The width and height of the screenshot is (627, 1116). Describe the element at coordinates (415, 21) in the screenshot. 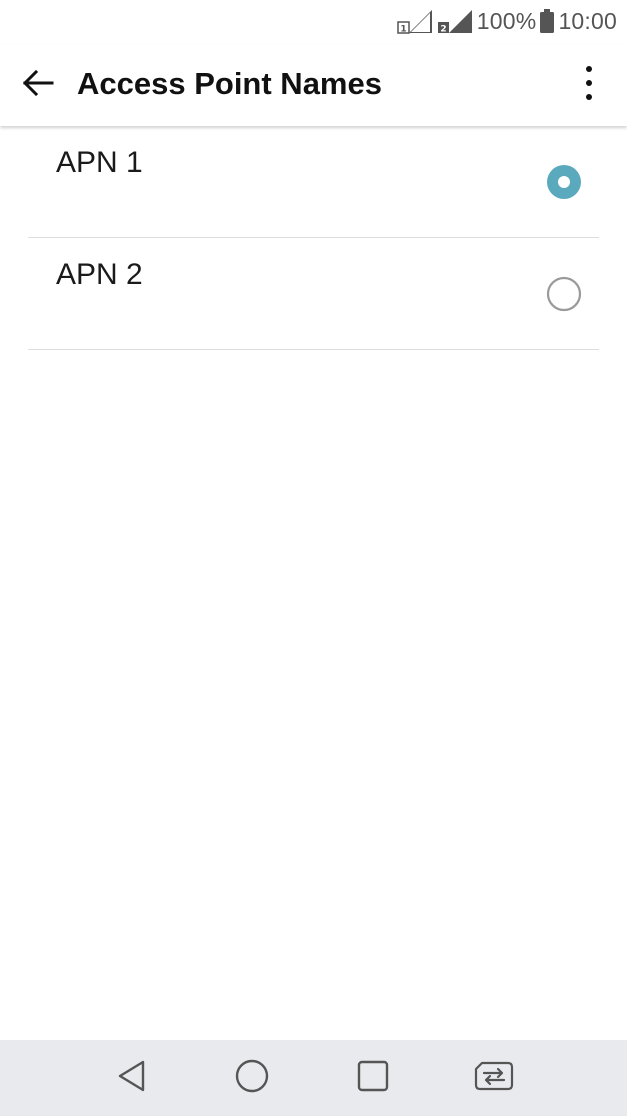

I see `sim1-signal-icon: 1` at that location.